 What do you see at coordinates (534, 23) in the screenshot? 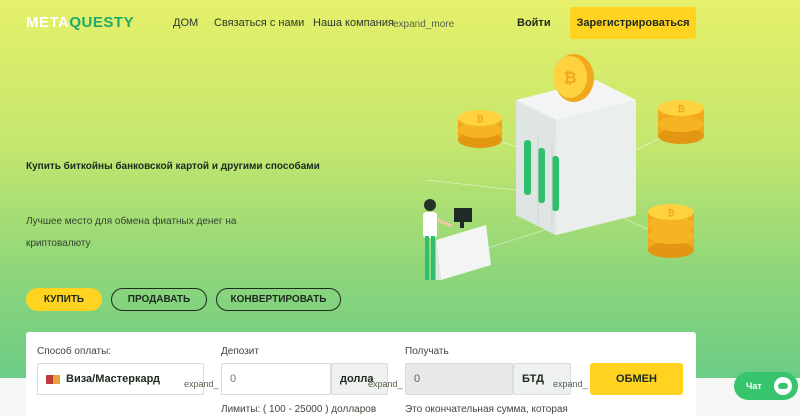
I see `login-link: Войти` at bounding box center [534, 23].